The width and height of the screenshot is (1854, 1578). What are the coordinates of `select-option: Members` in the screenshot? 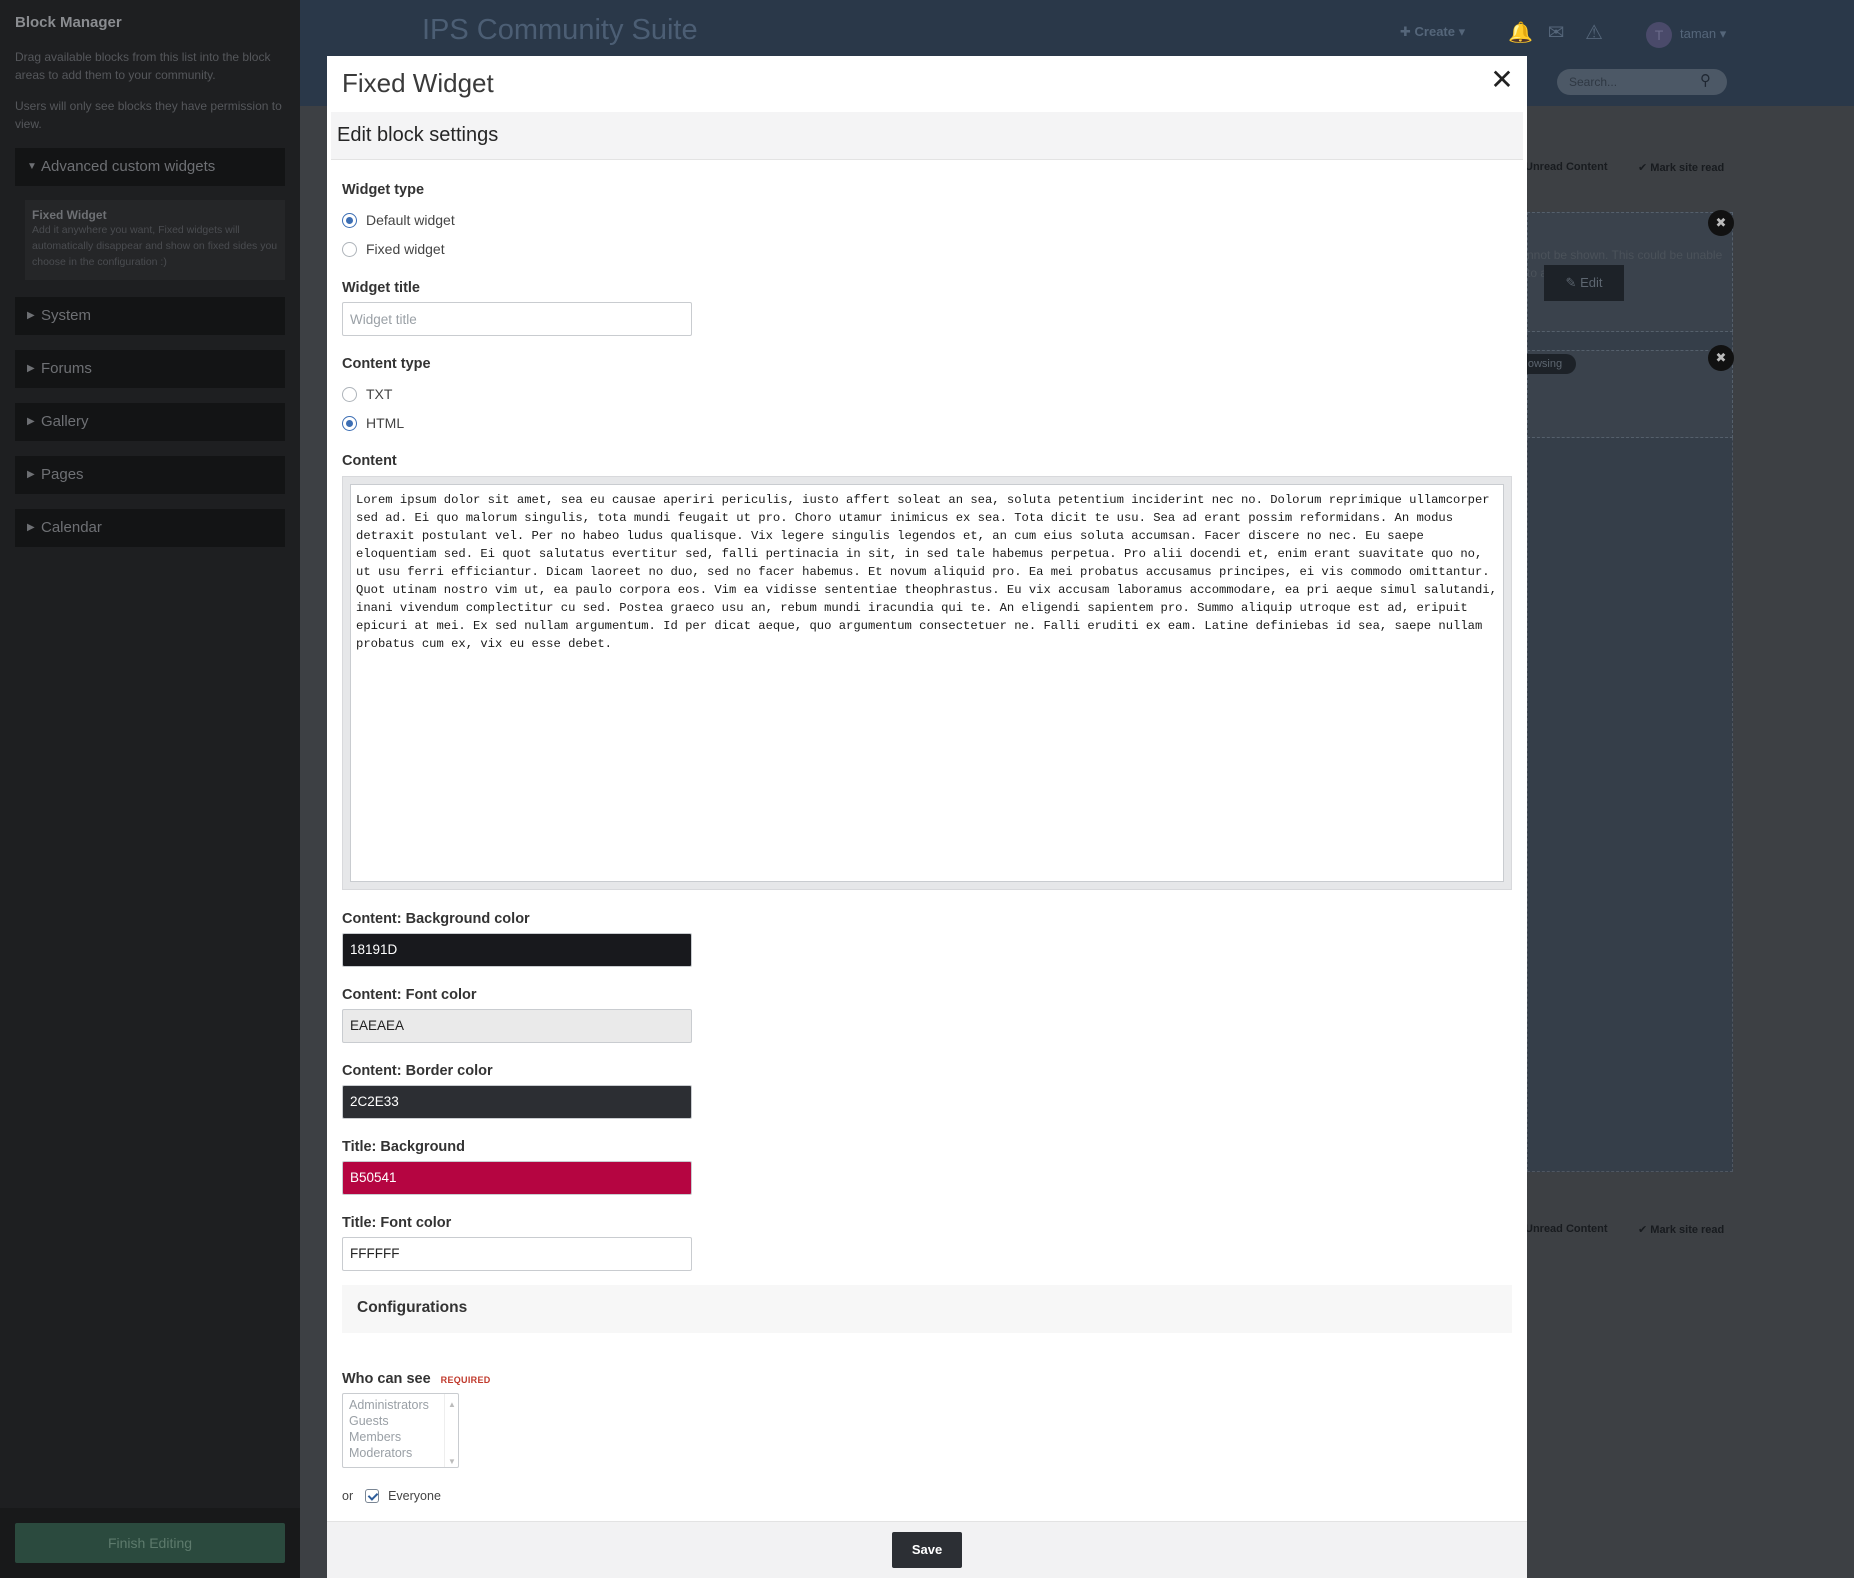 It's located at (403, 1437).